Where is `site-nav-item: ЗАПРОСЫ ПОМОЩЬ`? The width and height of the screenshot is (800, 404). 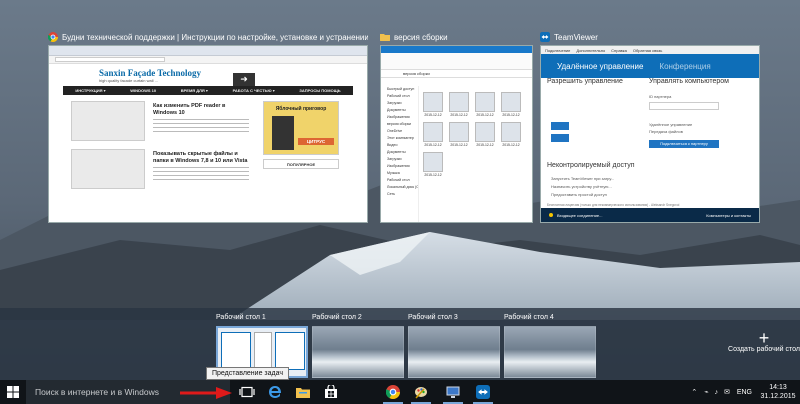
site-nav-item: ЗАПРОСЫ ПОМОЩЬ is located at coordinates (320, 90).